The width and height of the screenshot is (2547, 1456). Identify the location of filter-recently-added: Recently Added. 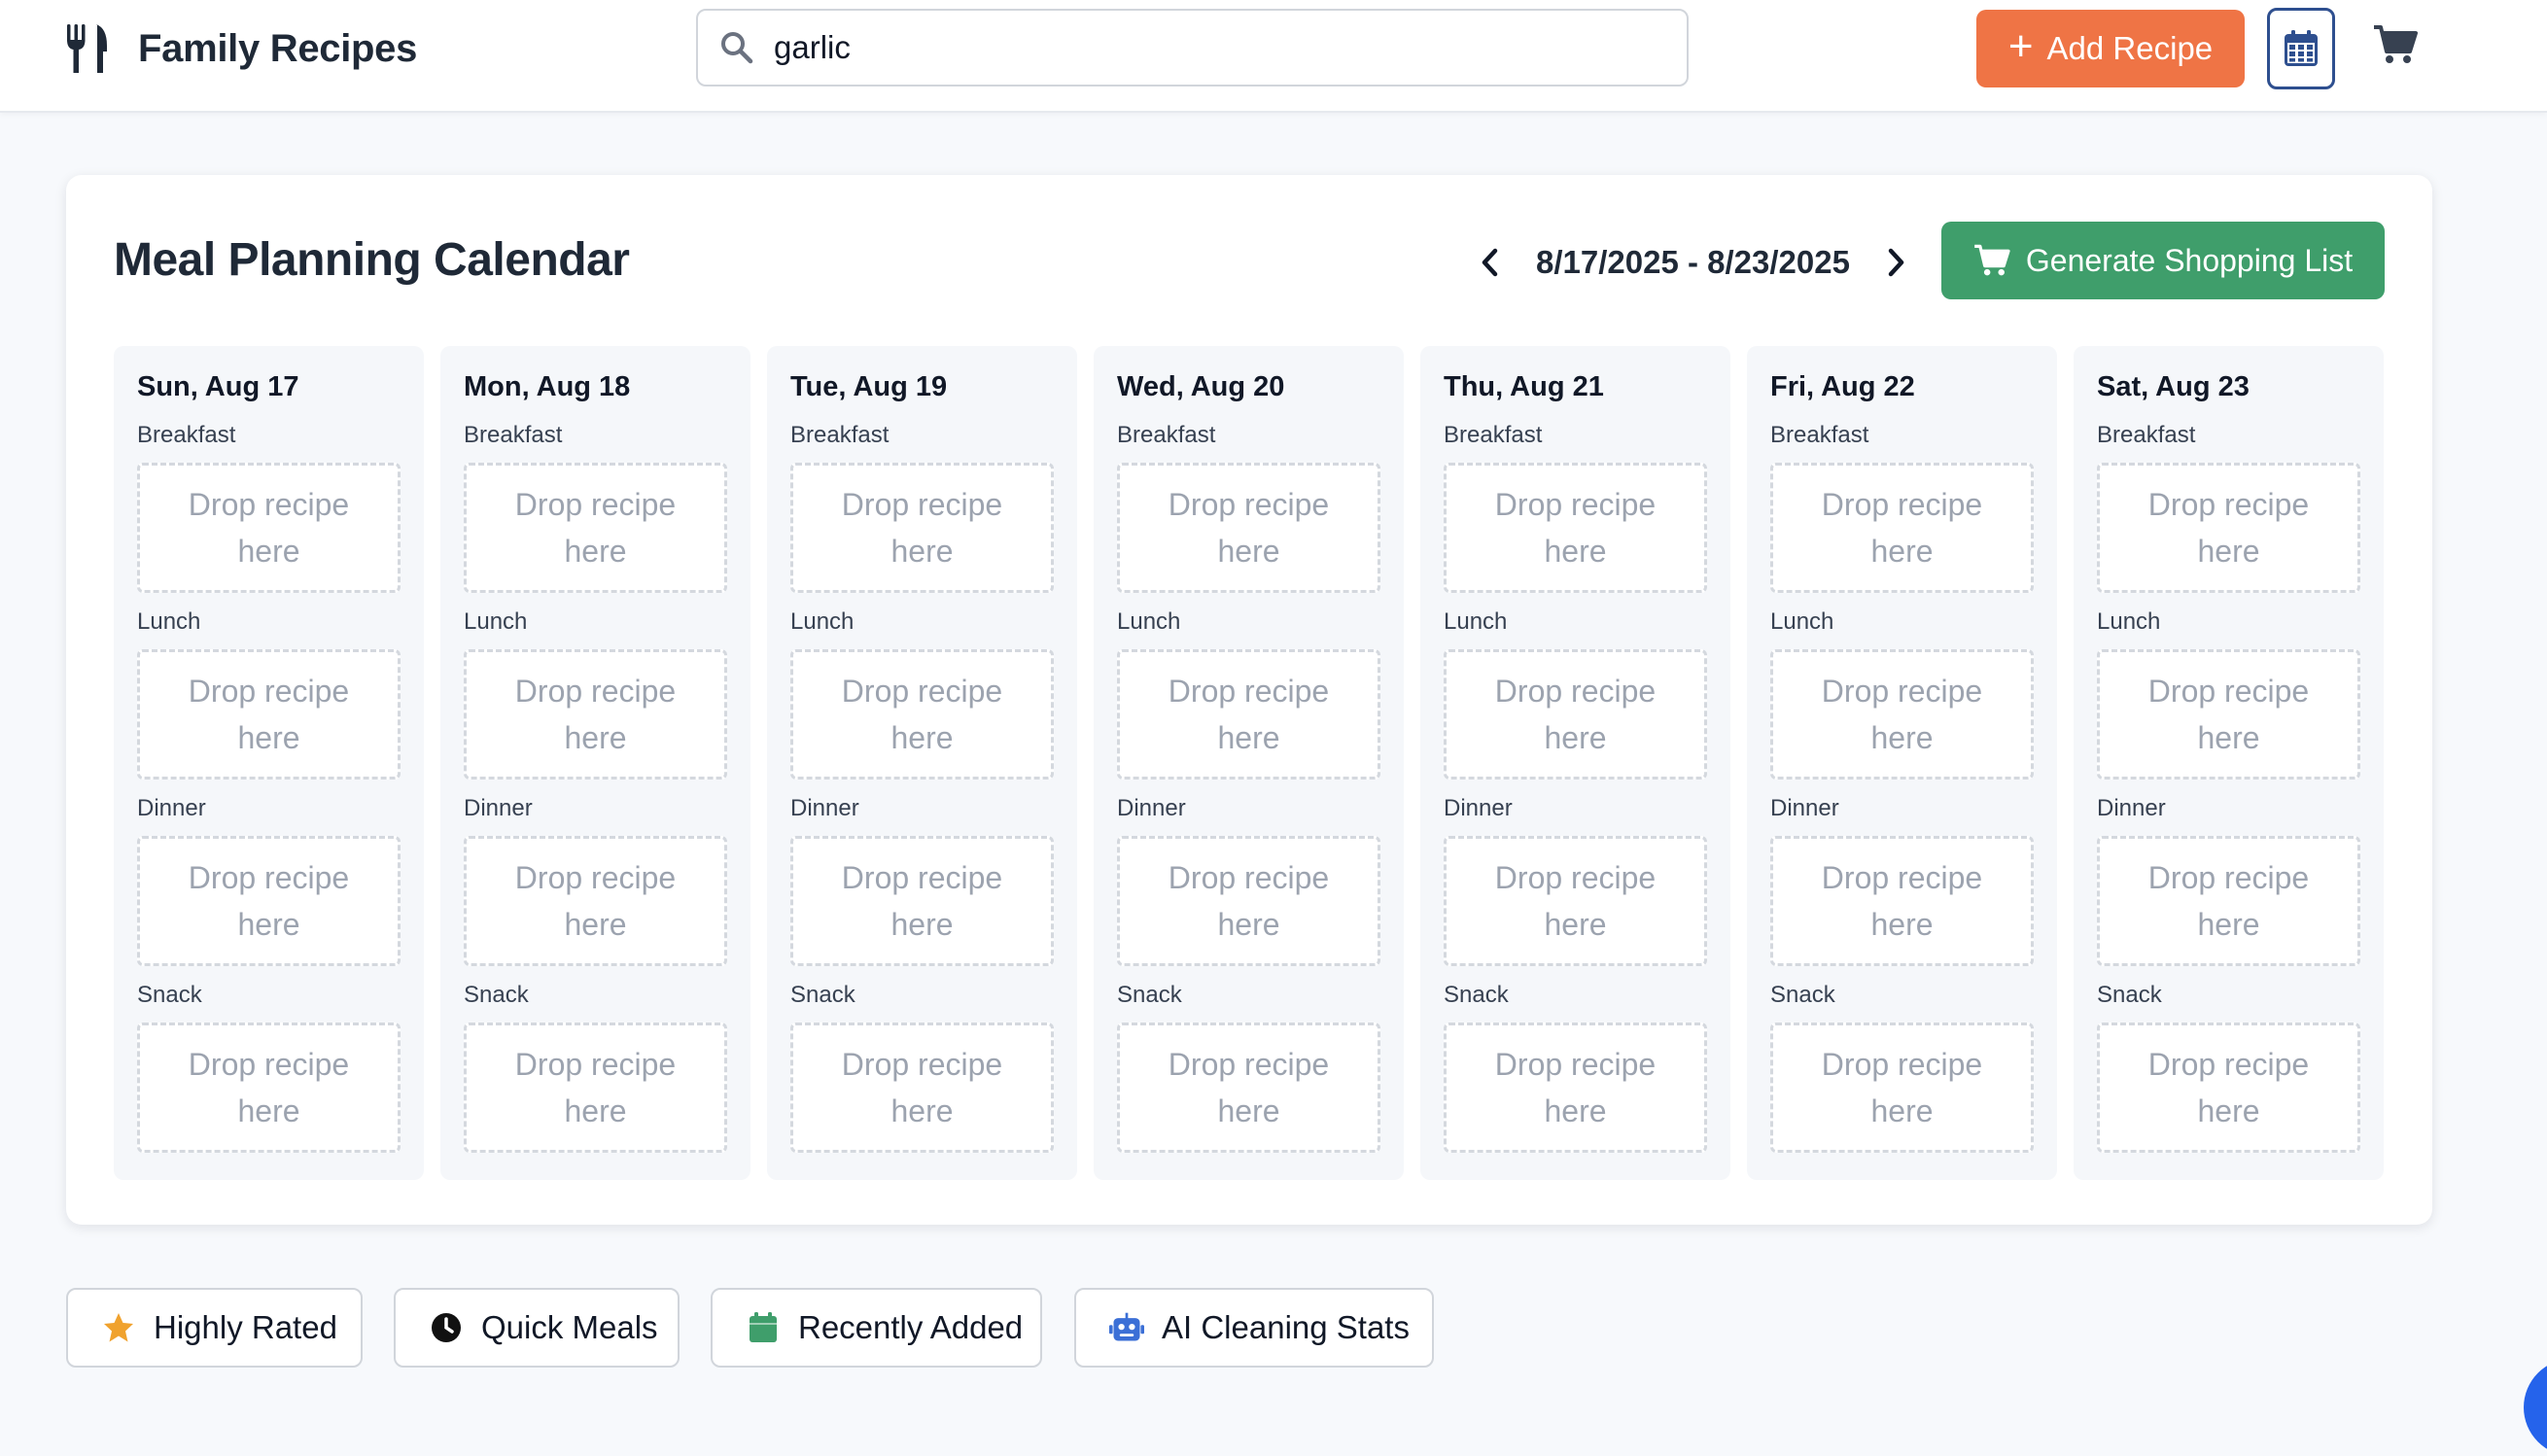
(876, 1328).